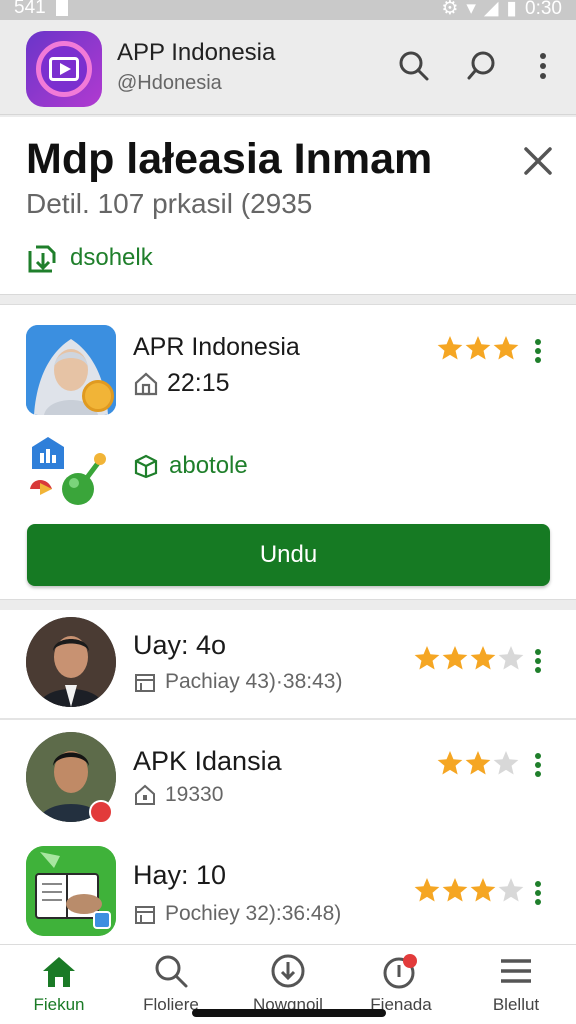 The image size is (576, 1024). Describe the element at coordinates (288, 67) in the screenshot. I see `app-bar: APP Indonesia @Hdonesia` at that location.